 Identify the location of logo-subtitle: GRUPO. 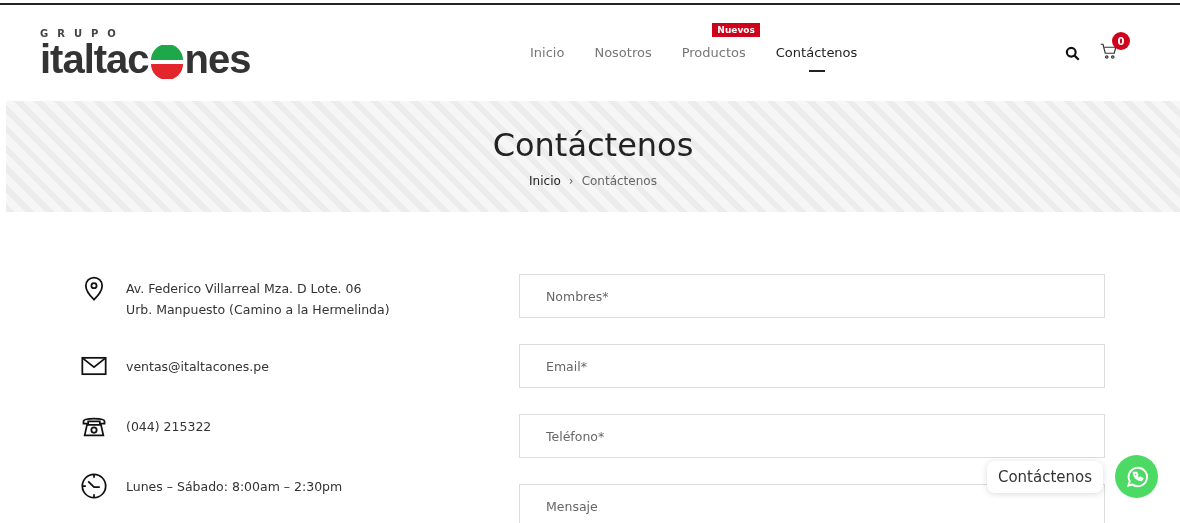
(83, 33).